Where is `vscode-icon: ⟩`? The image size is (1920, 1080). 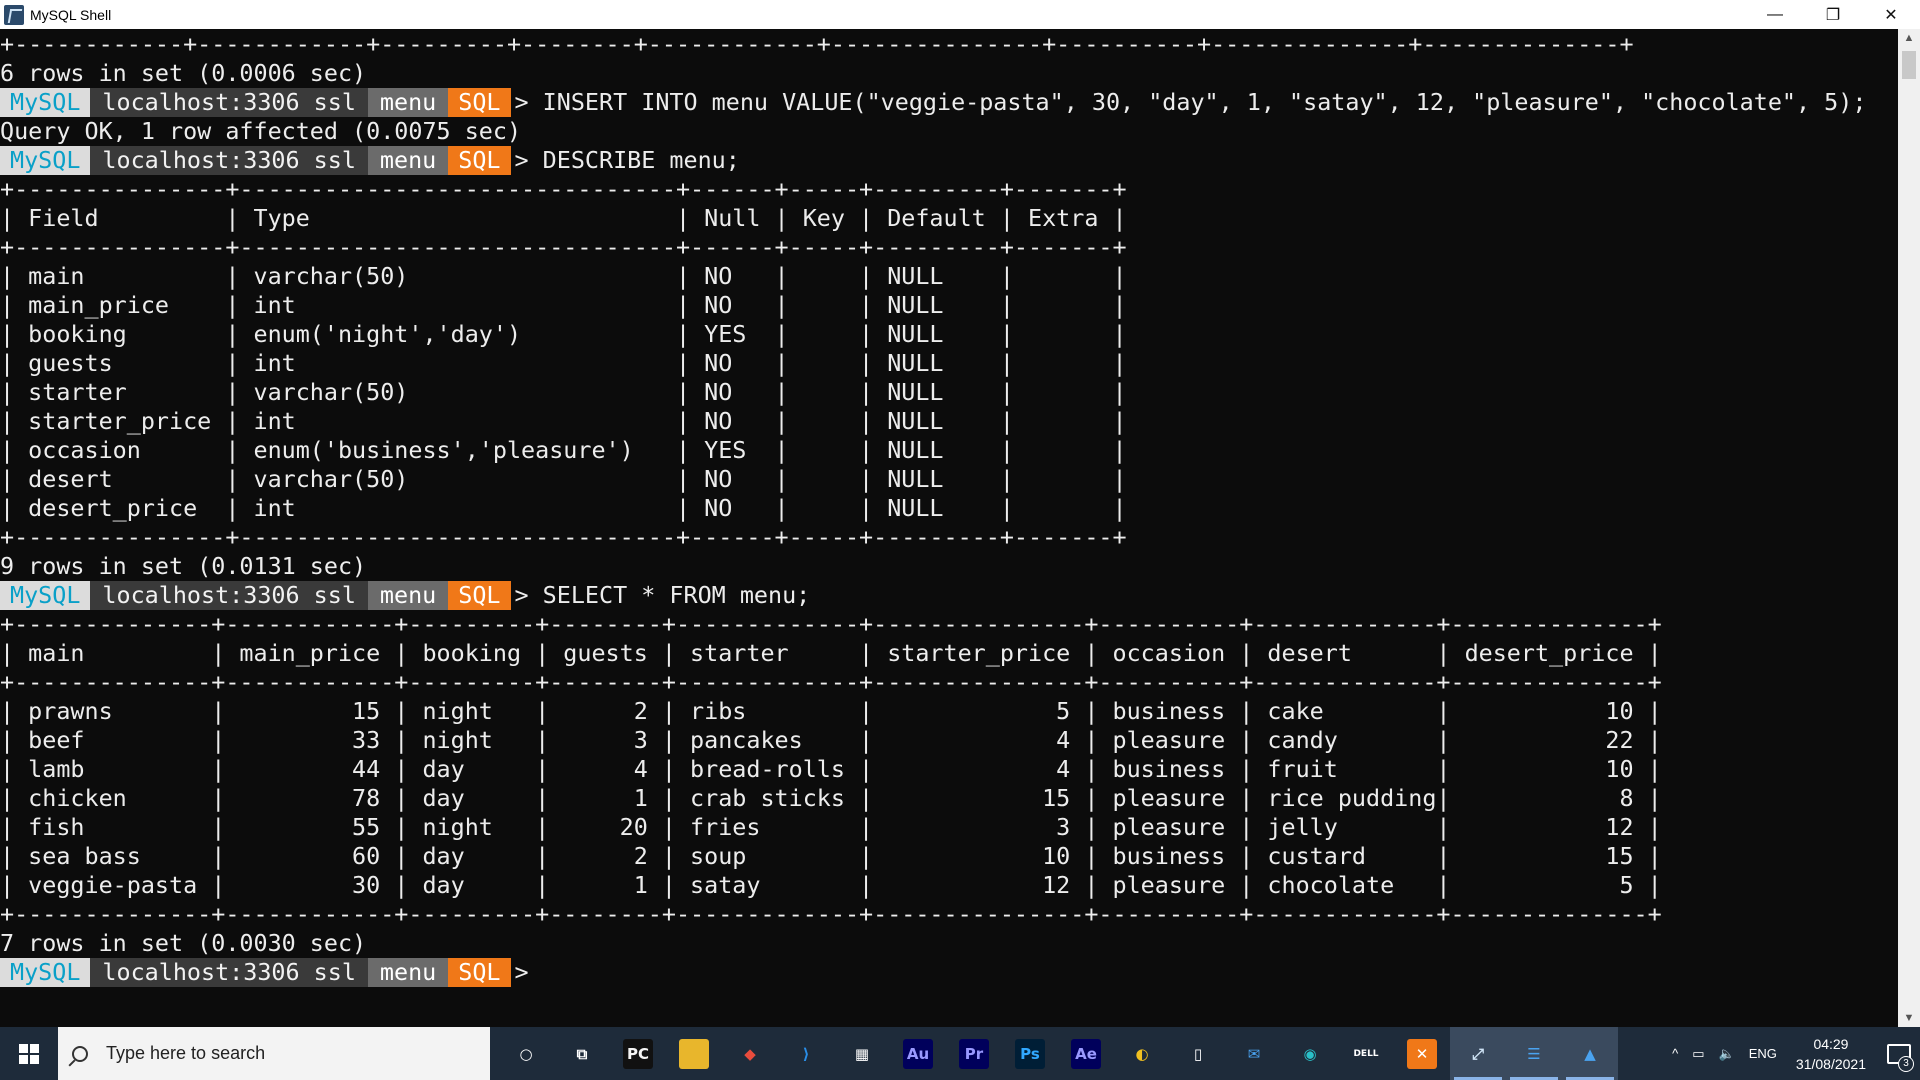 vscode-icon: ⟩ is located at coordinates (806, 1053).